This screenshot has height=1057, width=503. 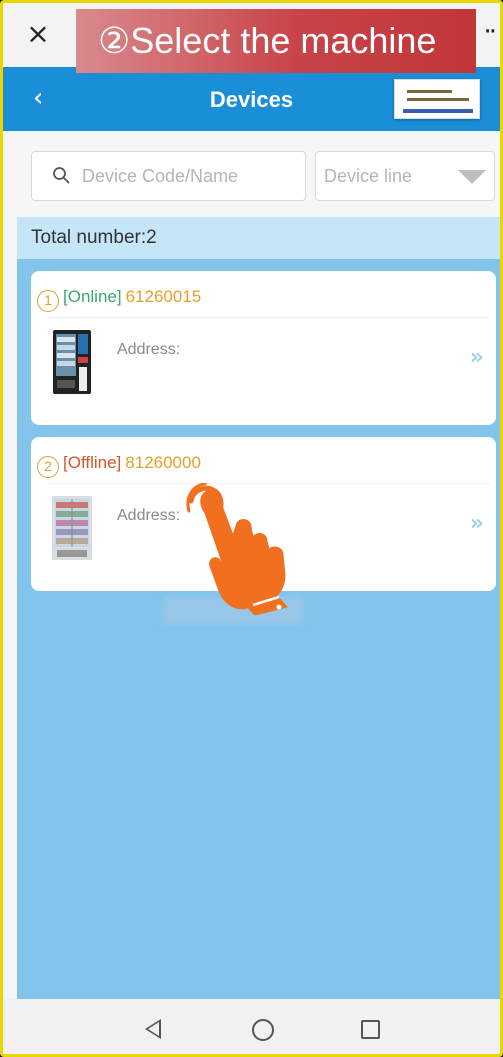 What do you see at coordinates (48, 467) in the screenshot?
I see `device-index: 2` at bounding box center [48, 467].